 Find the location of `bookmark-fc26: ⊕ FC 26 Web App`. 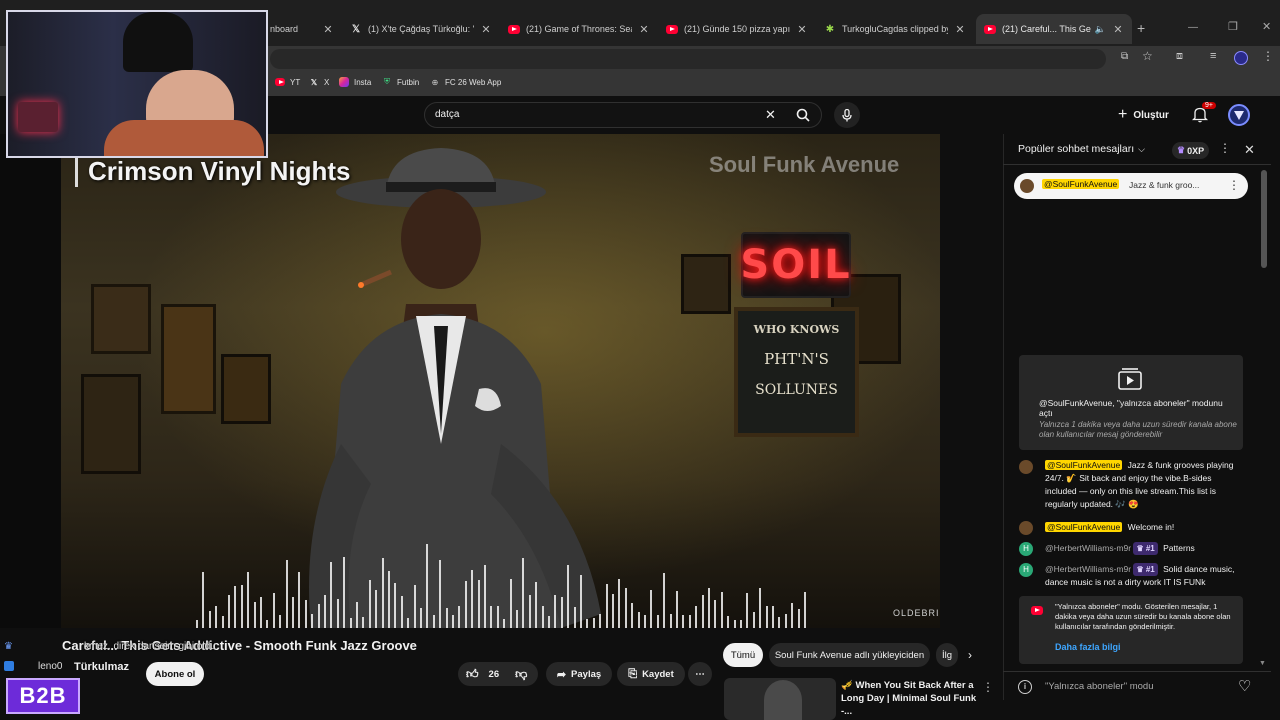

bookmark-fc26: ⊕ FC 26 Web App is located at coordinates (466, 82).